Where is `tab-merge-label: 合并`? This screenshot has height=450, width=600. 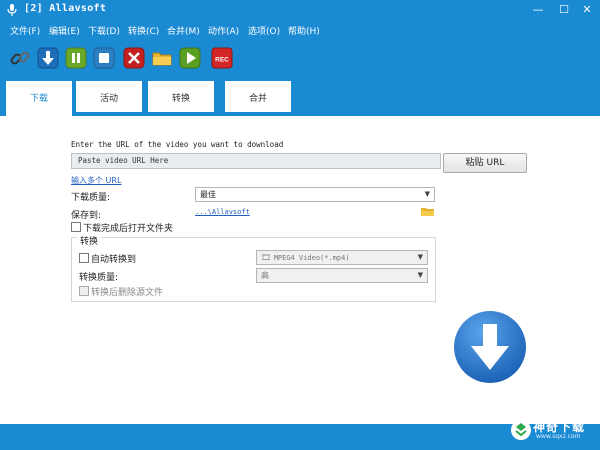
tab-merge-label: 合并 is located at coordinates (257, 99).